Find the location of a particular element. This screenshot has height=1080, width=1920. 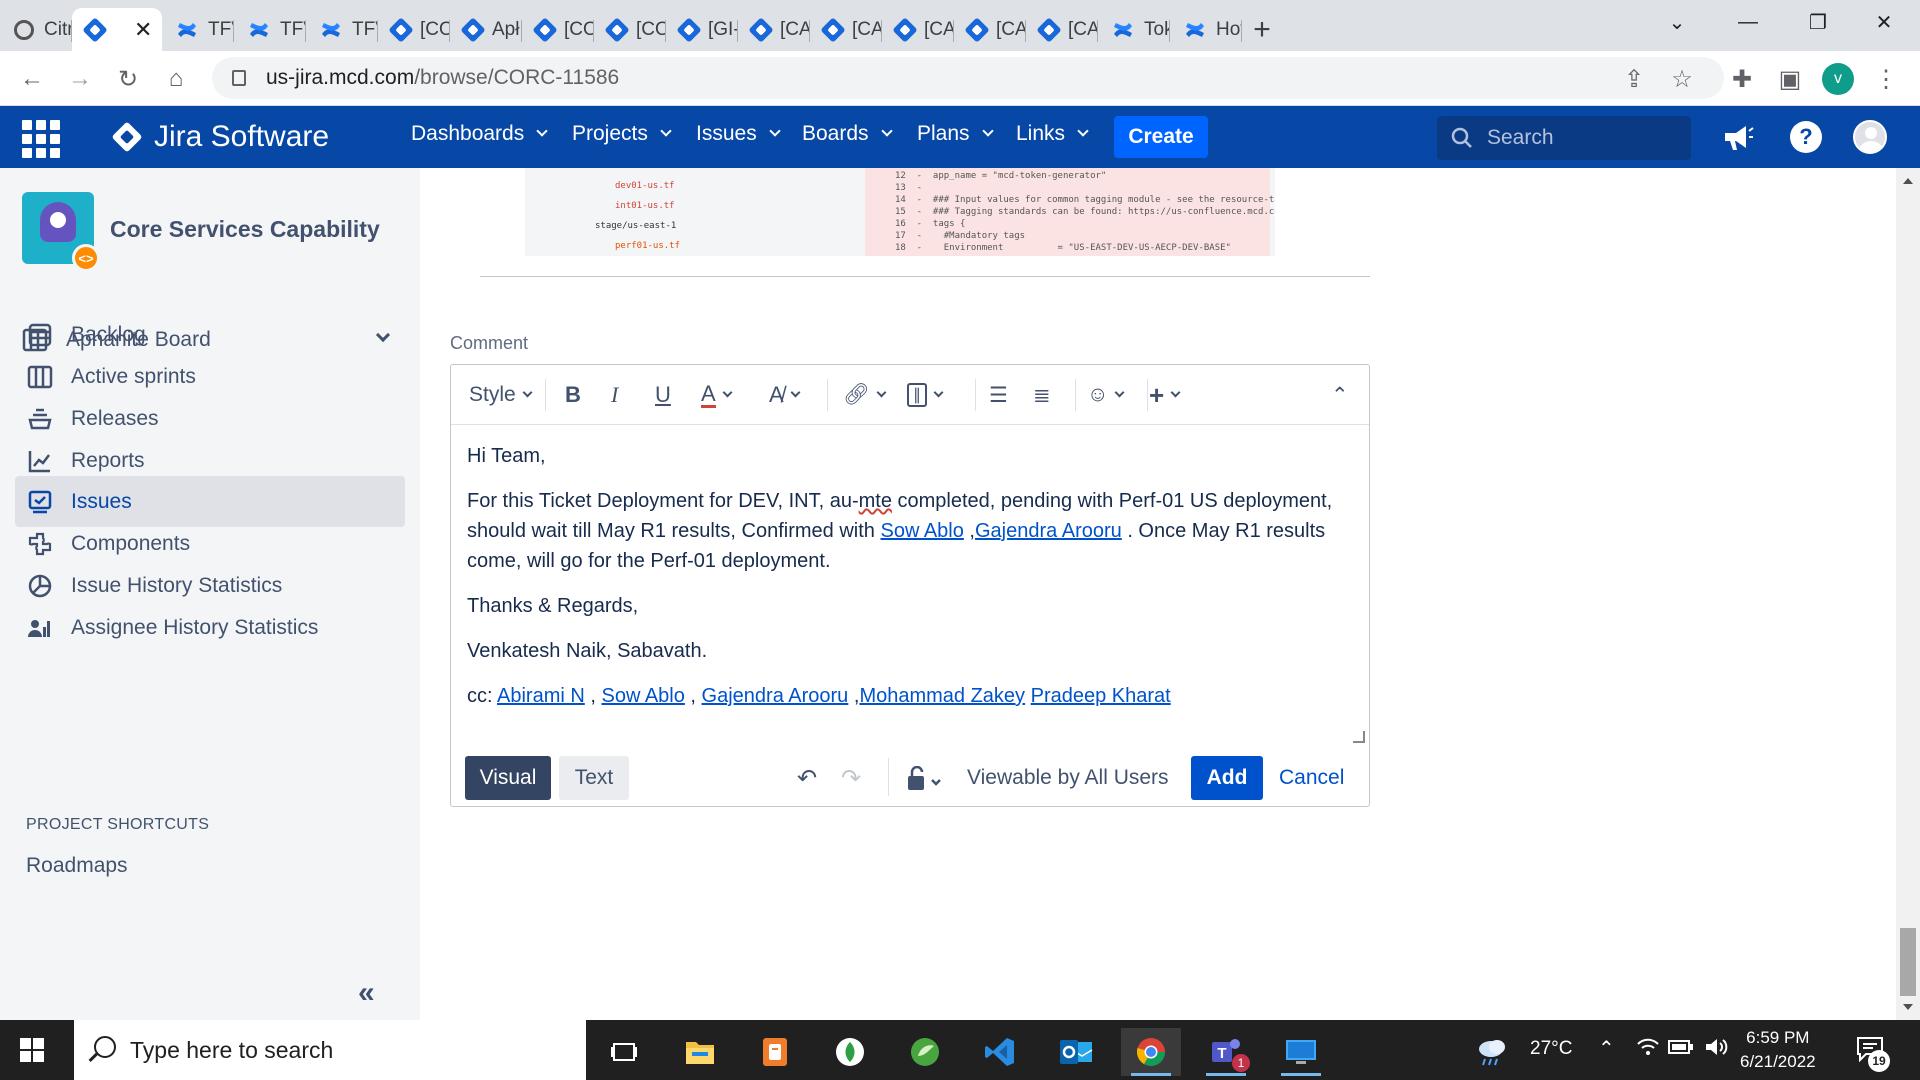

nav-projects: Projects is located at coordinates (622, 134).